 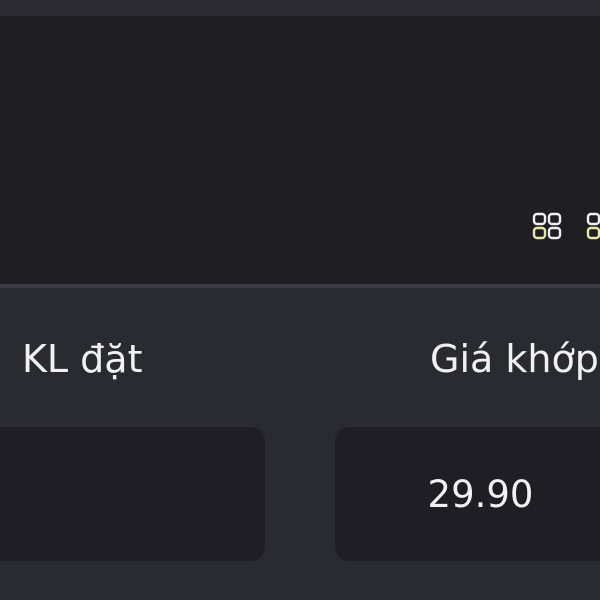 What do you see at coordinates (480, 494) in the screenshot?
I see `match-price-value: 29.90` at bounding box center [480, 494].